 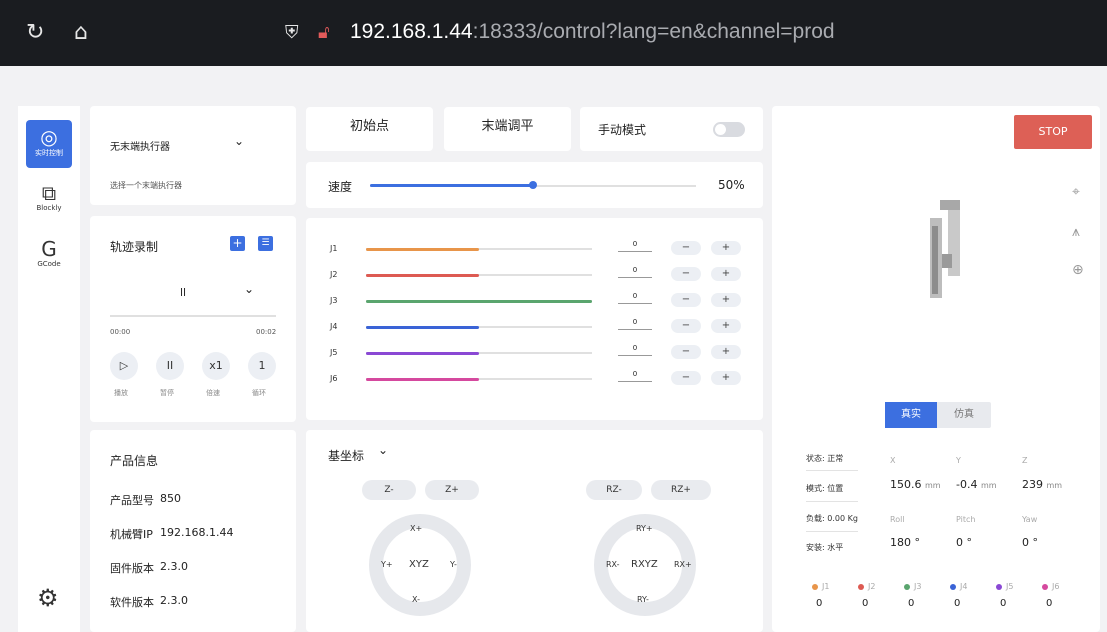 I want to click on rxyz-center-label: RXYZ, so click(x=644, y=564).